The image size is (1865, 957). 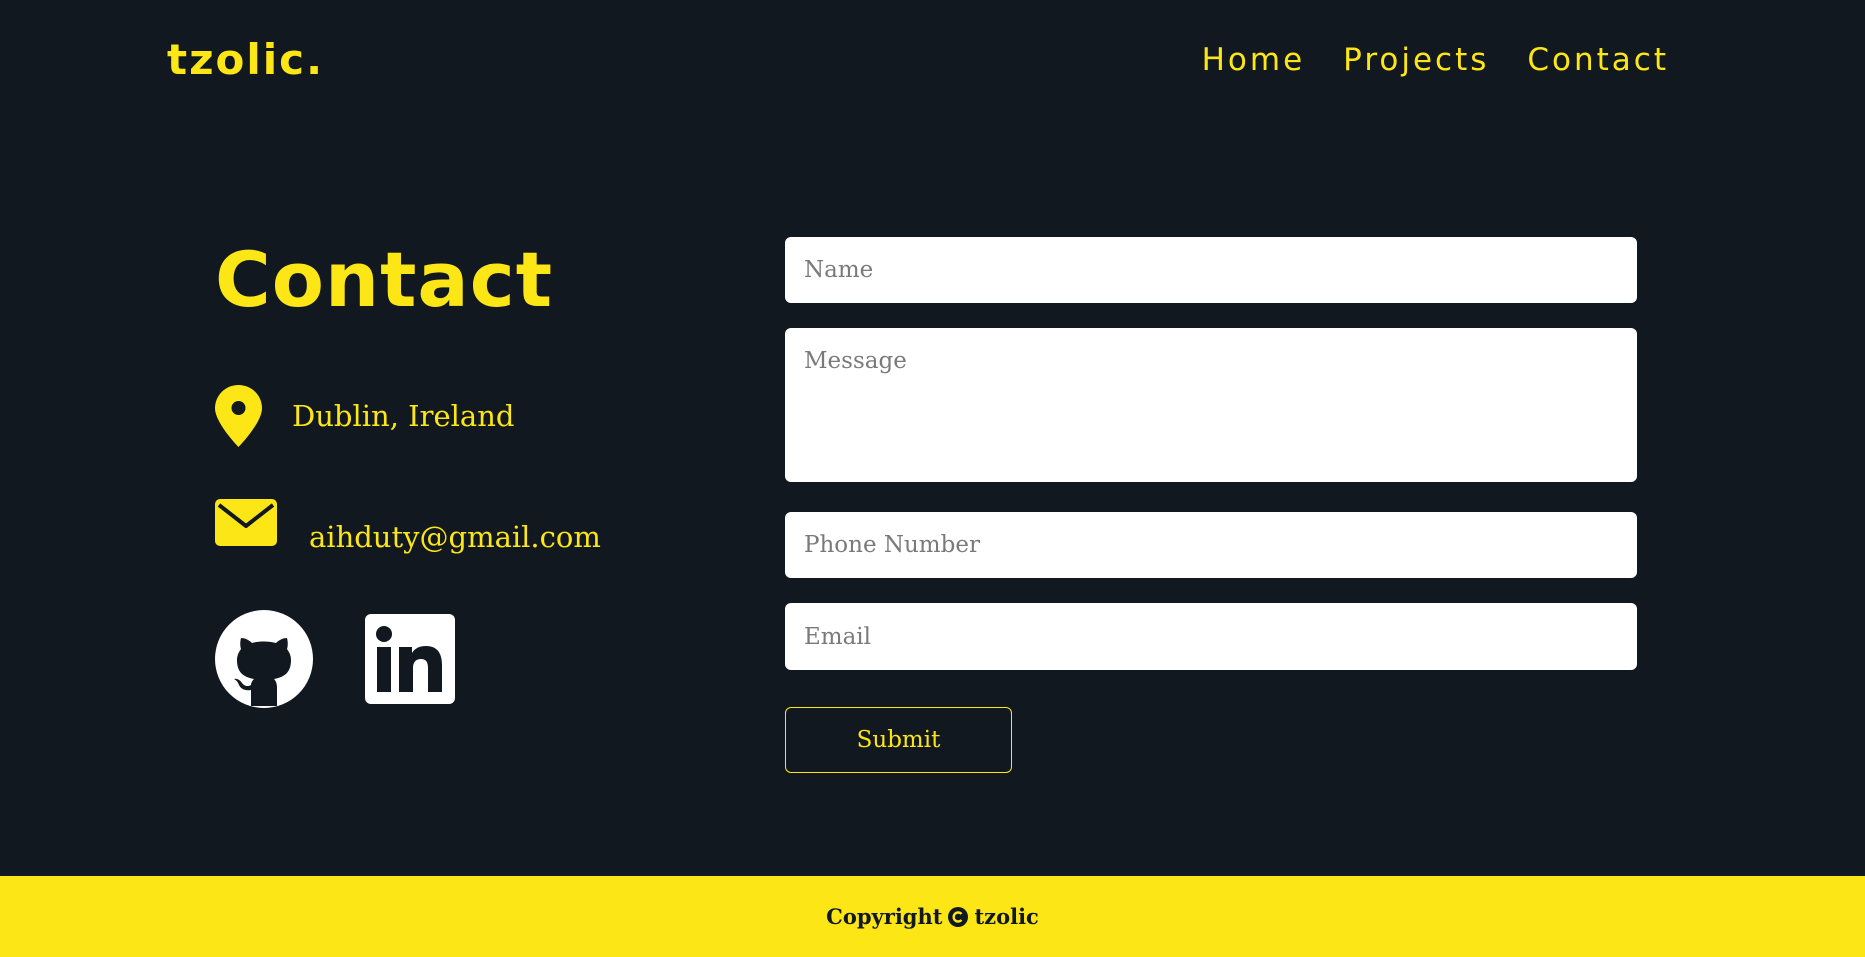 What do you see at coordinates (403, 416) in the screenshot?
I see `location-text: Dublin, Ireland` at bounding box center [403, 416].